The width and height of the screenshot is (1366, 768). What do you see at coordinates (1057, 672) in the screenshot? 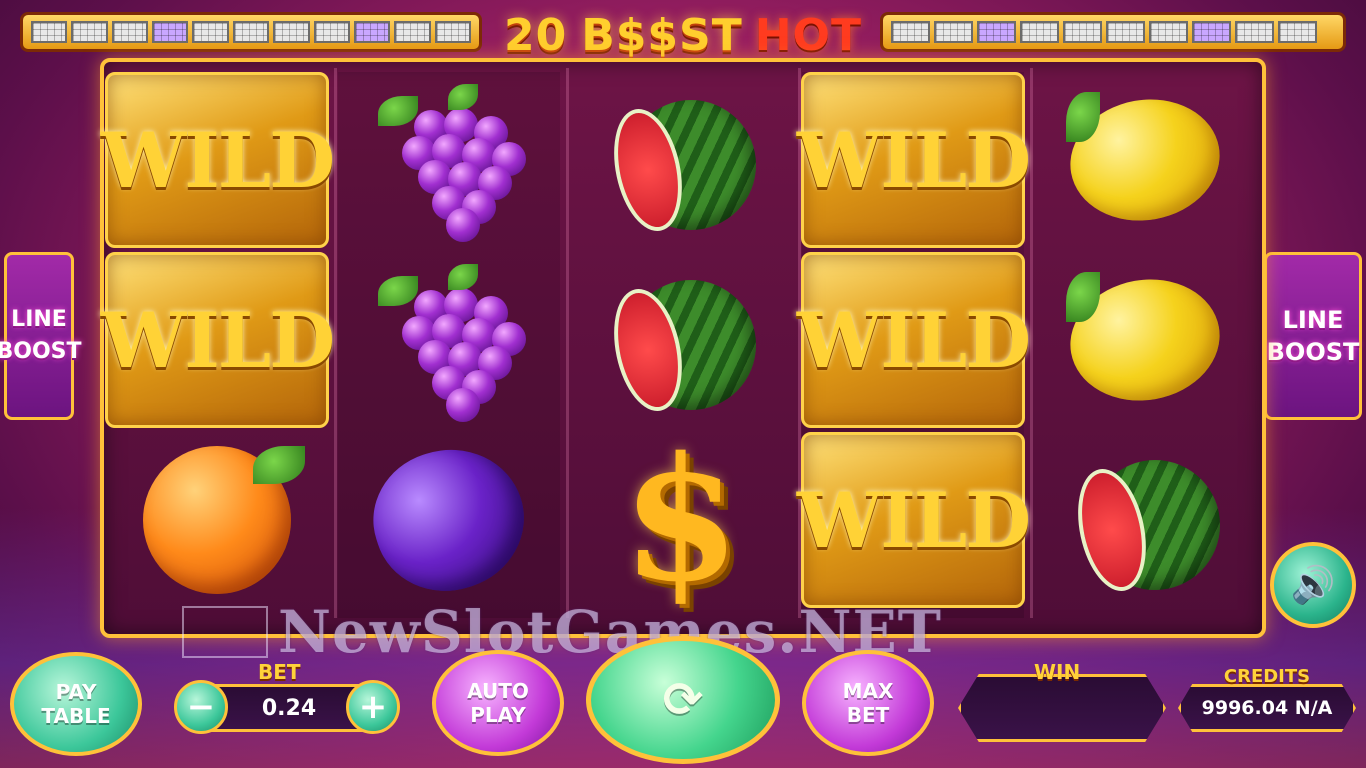
I see `win-label: WIN` at bounding box center [1057, 672].